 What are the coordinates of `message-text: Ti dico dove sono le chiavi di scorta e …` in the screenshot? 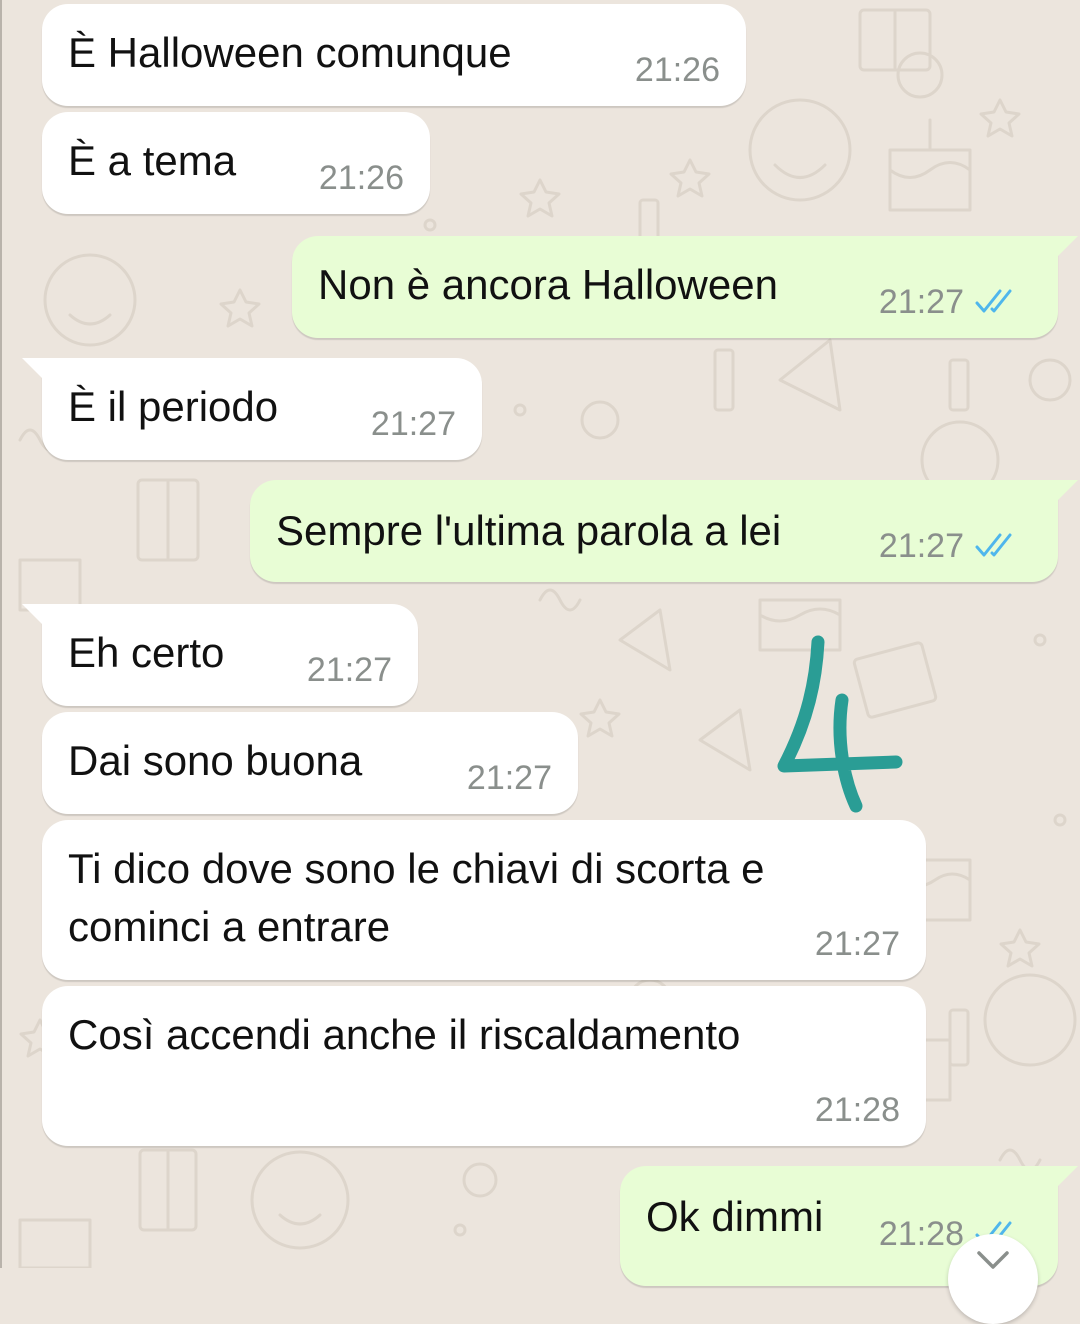 It's located at (416, 897).